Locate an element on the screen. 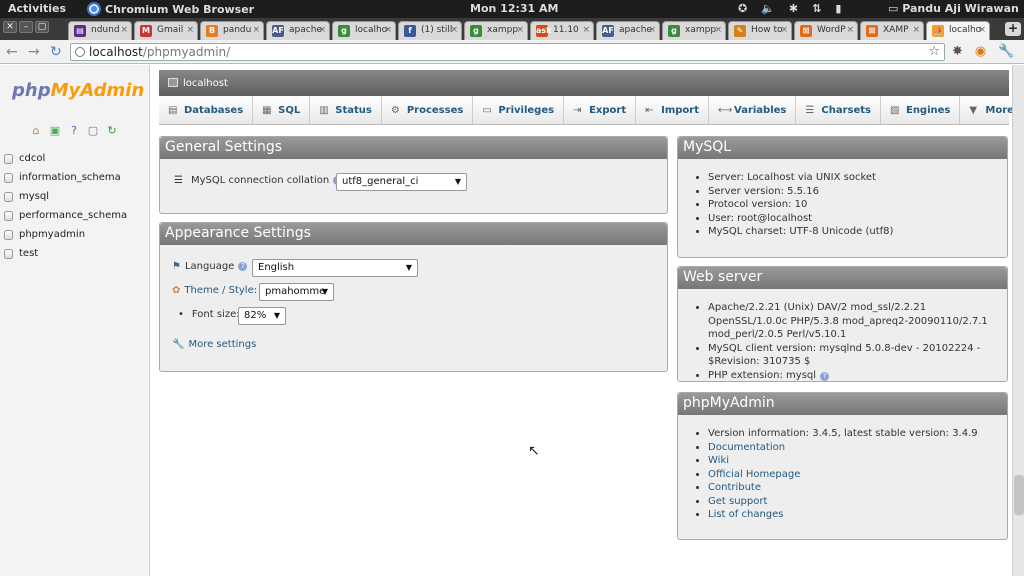 The height and width of the screenshot is (576, 1024). battery-icon: ▮ is located at coordinates (838, 8).